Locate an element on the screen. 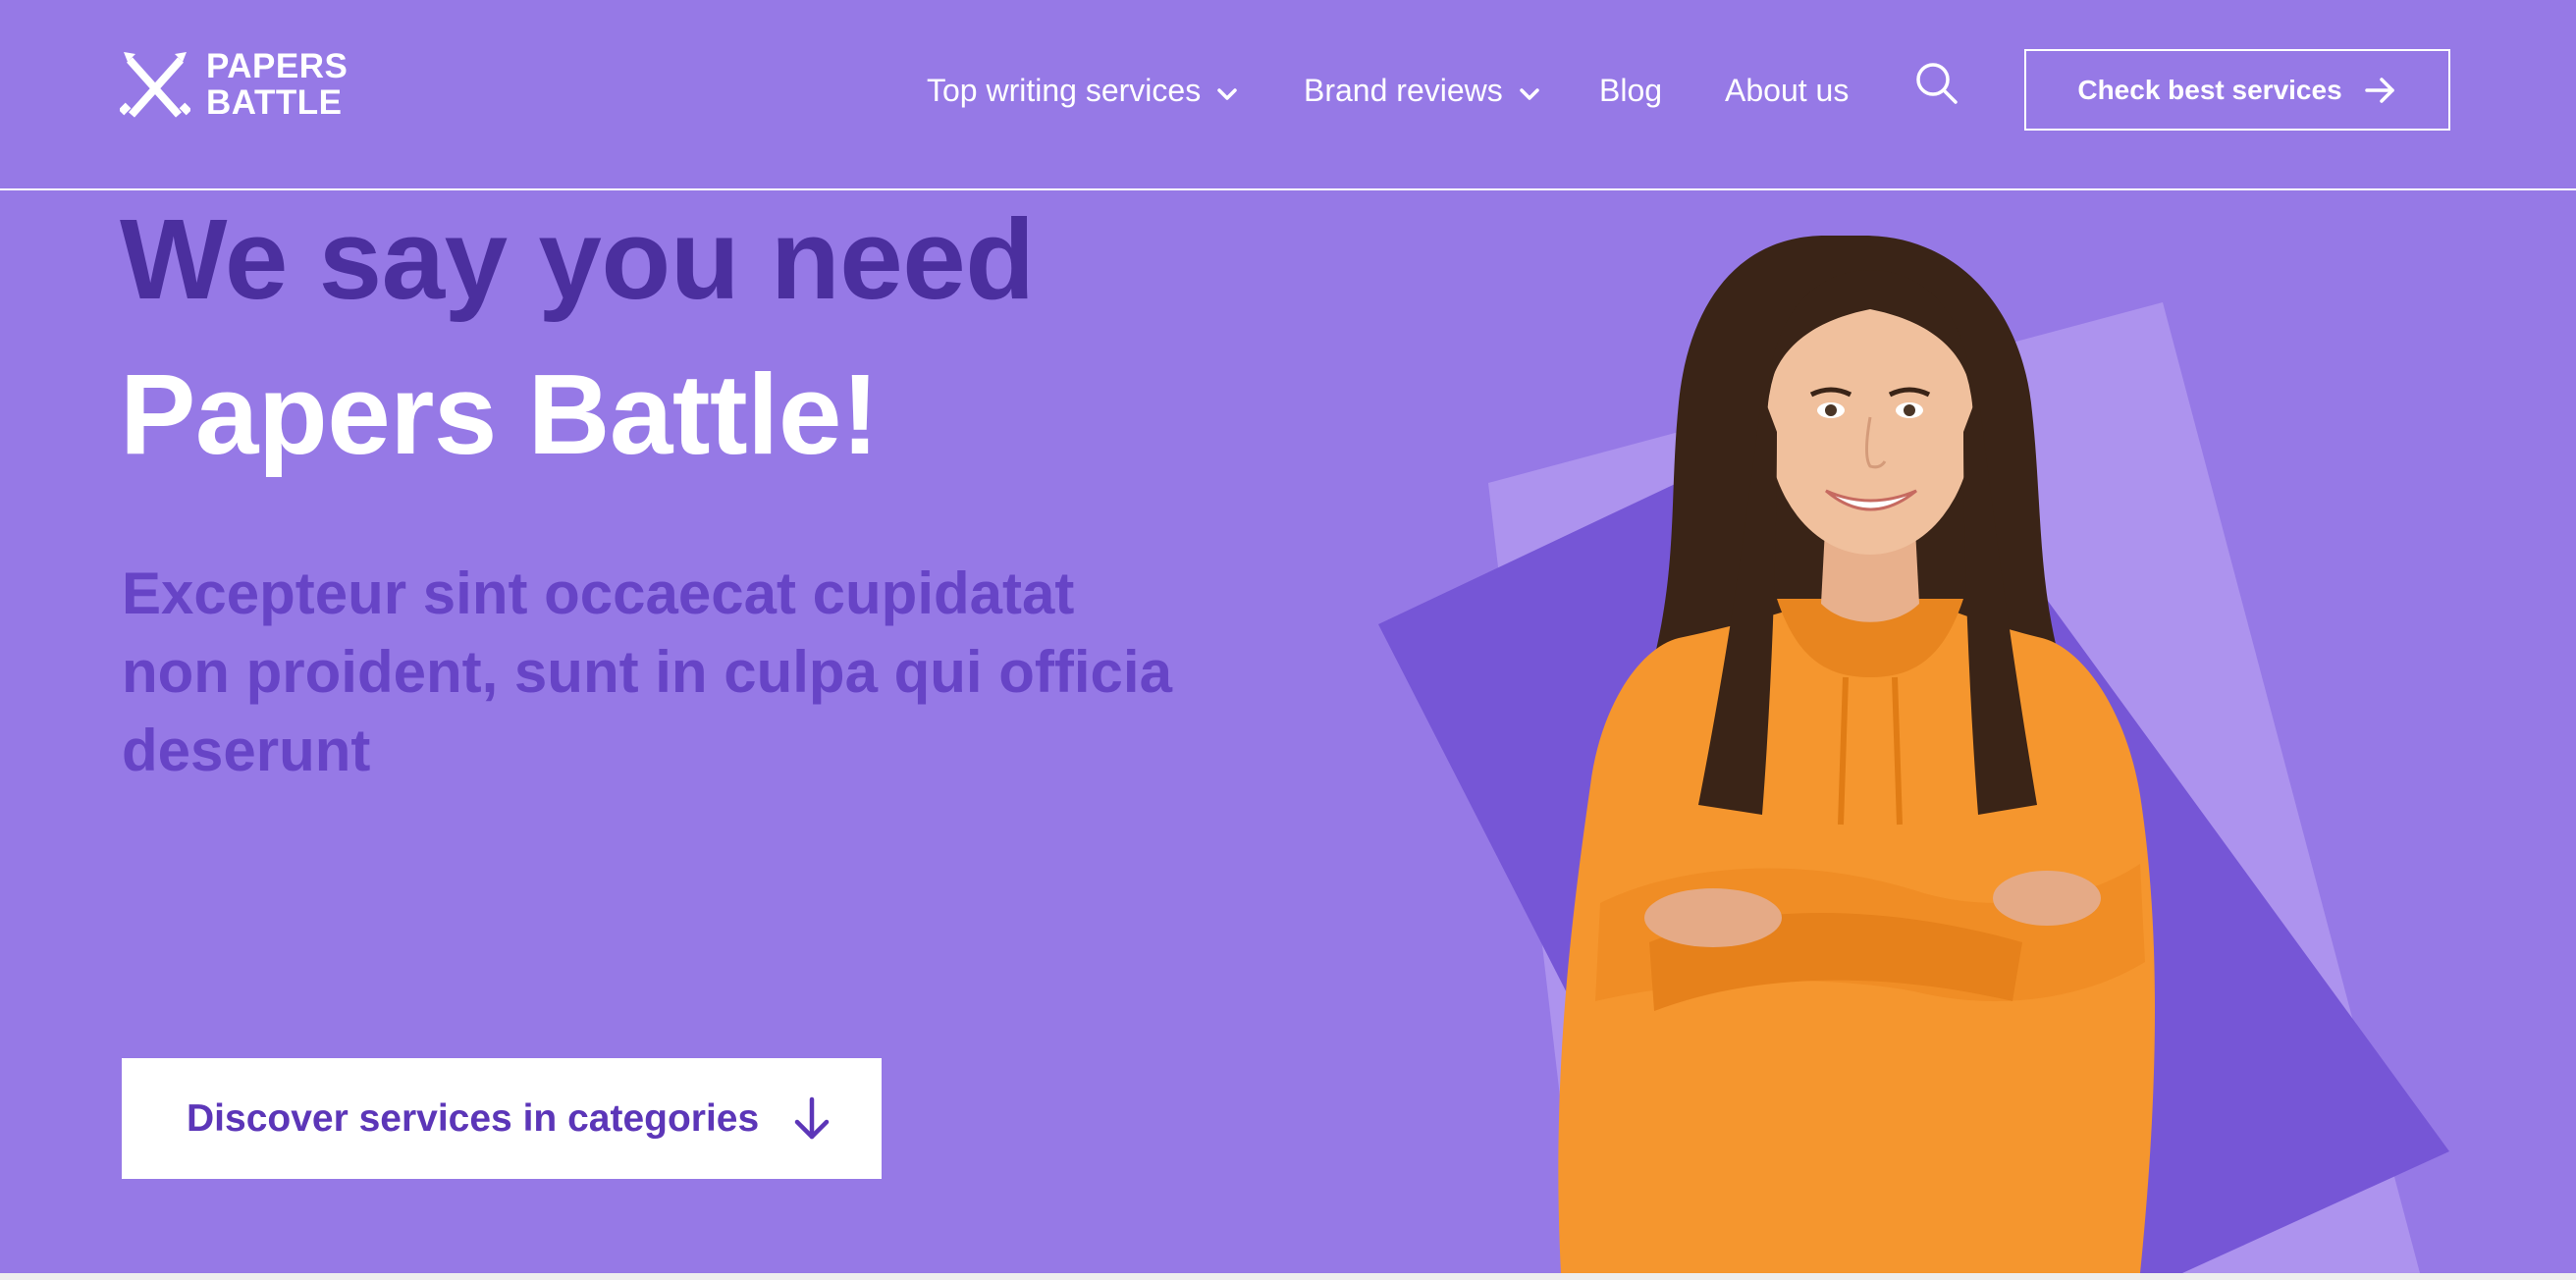 The image size is (2576, 1280). arrow-right-icon is located at coordinates (2379, 90).